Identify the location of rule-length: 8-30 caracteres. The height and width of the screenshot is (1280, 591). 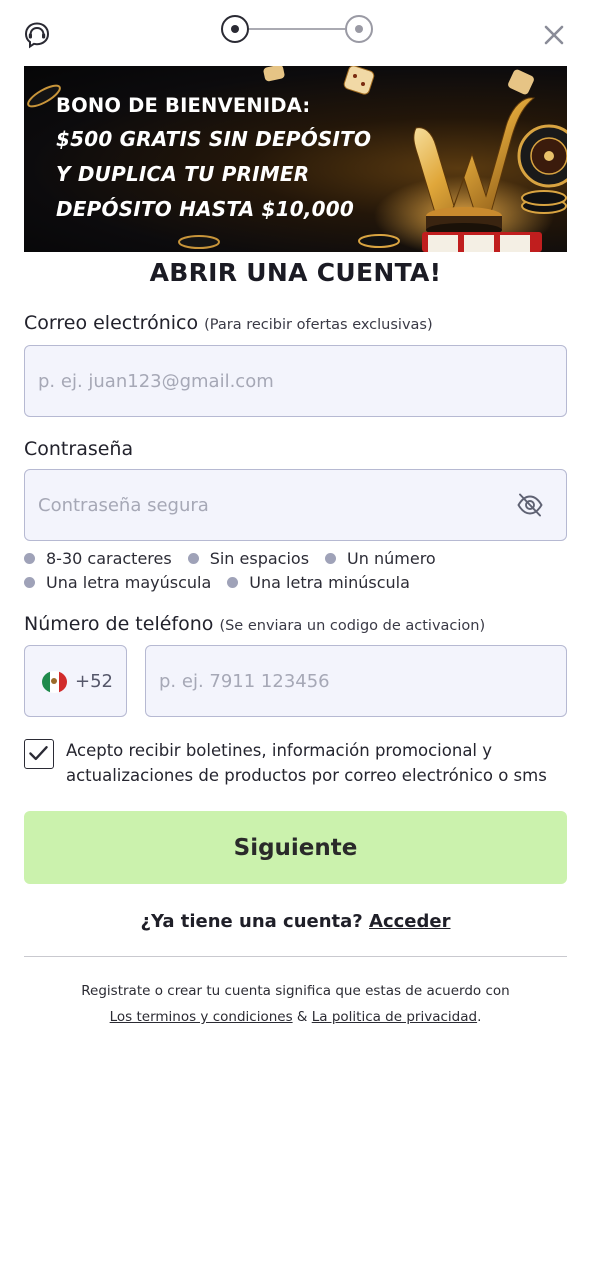
(98, 558).